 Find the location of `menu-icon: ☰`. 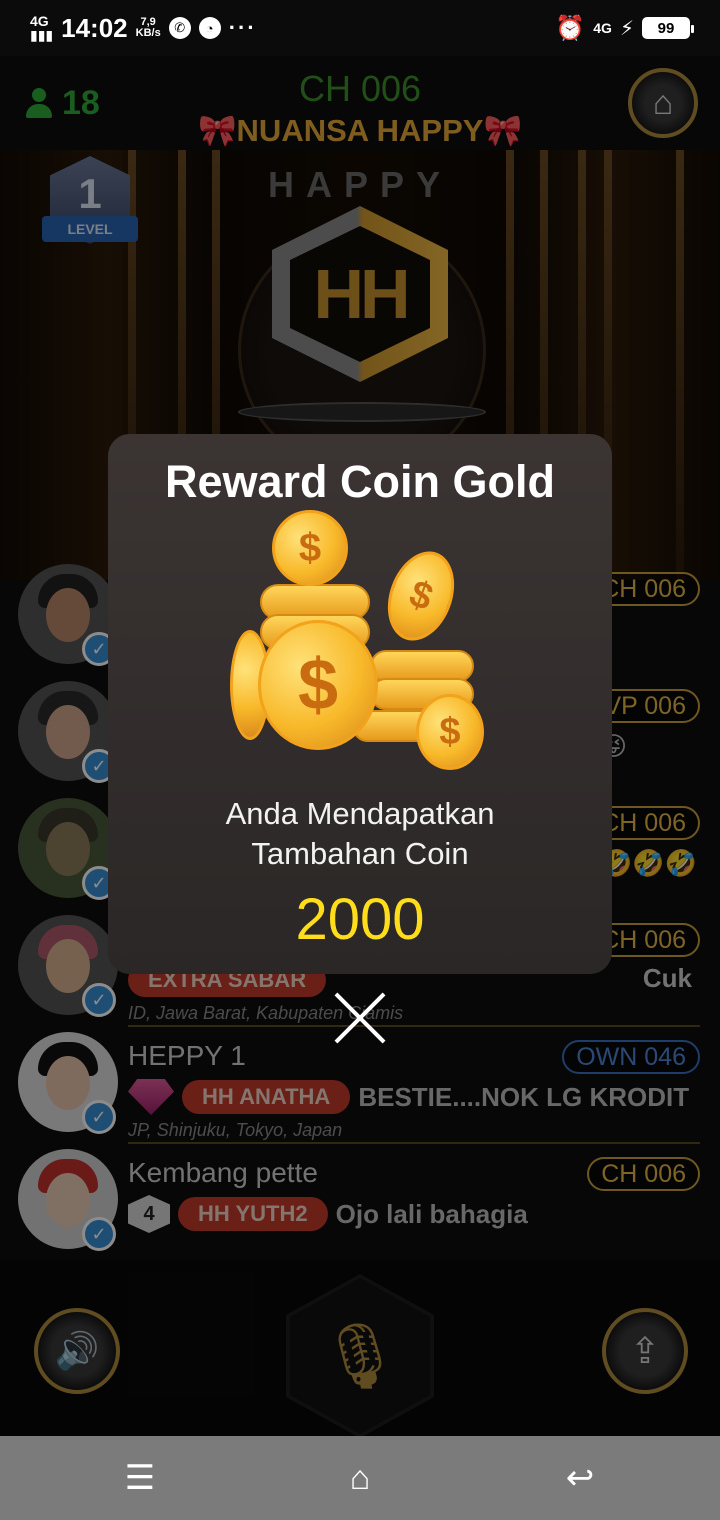

menu-icon: ☰ is located at coordinates (140, 1478).